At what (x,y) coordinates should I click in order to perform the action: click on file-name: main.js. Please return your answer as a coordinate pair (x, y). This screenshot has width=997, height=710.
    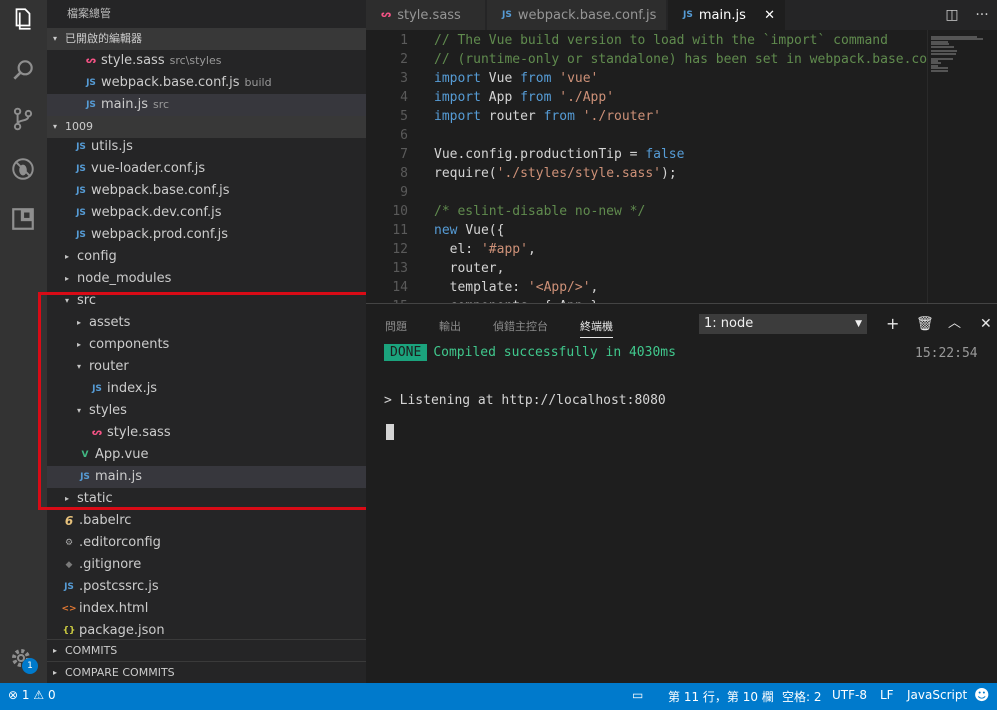
    Looking at the image, I should click on (124, 104).